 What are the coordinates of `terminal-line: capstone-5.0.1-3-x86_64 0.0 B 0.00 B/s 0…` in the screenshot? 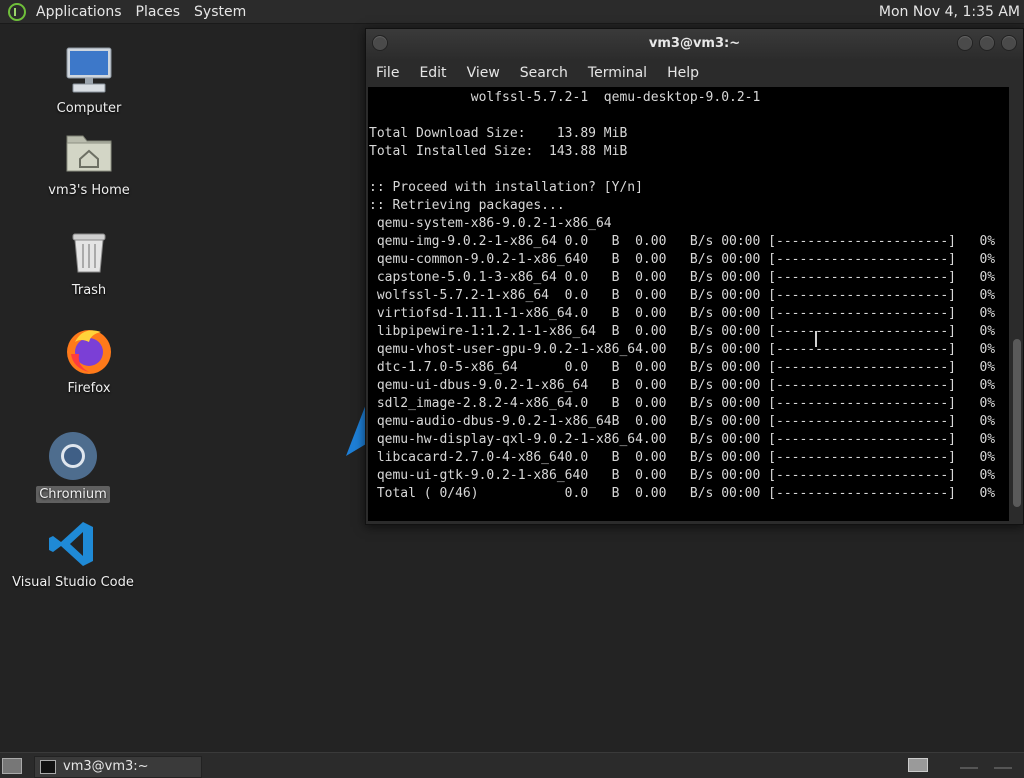 It's located at (682, 277).